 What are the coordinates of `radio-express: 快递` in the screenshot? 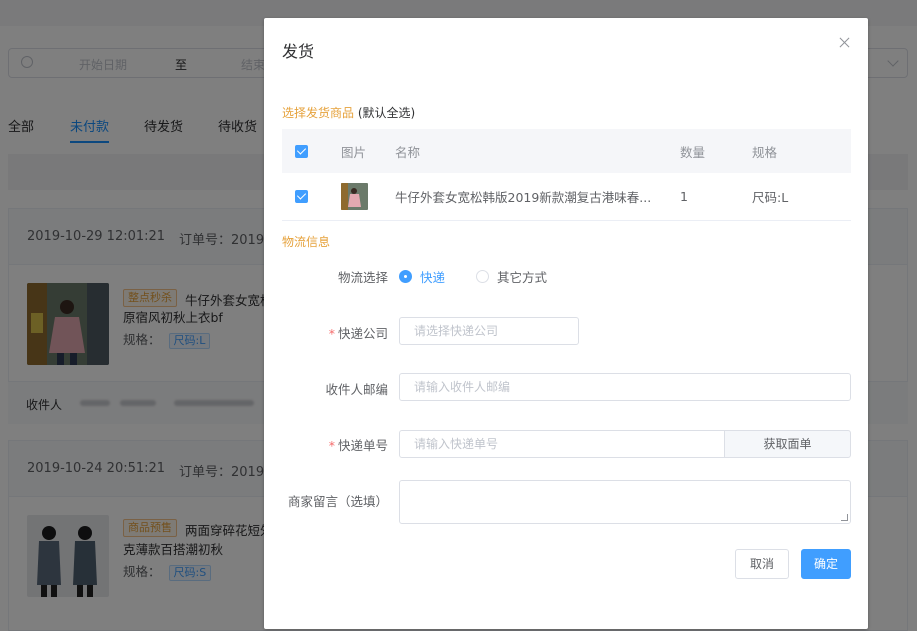 It's located at (422, 276).